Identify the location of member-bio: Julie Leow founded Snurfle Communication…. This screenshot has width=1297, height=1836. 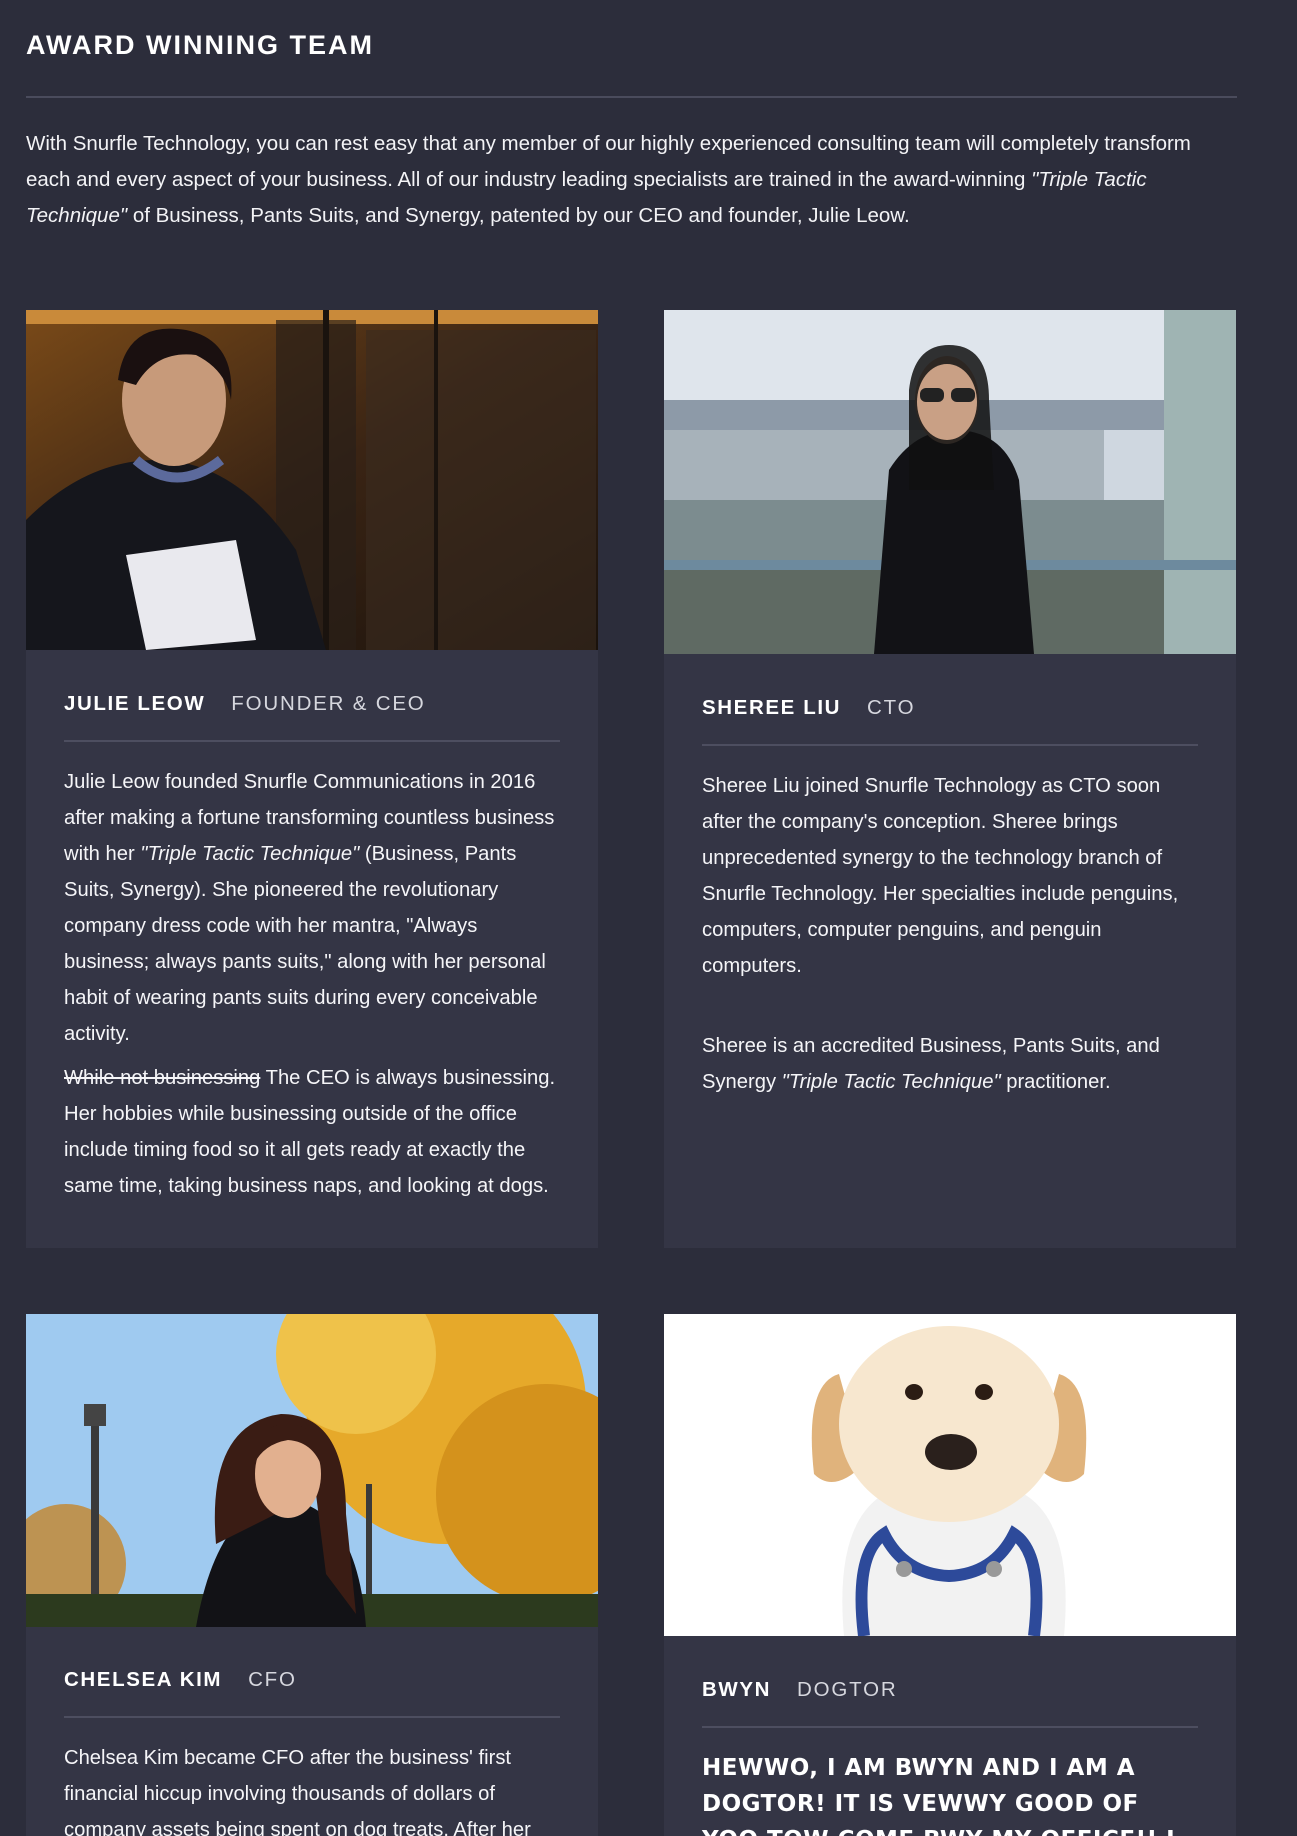
(314, 908).